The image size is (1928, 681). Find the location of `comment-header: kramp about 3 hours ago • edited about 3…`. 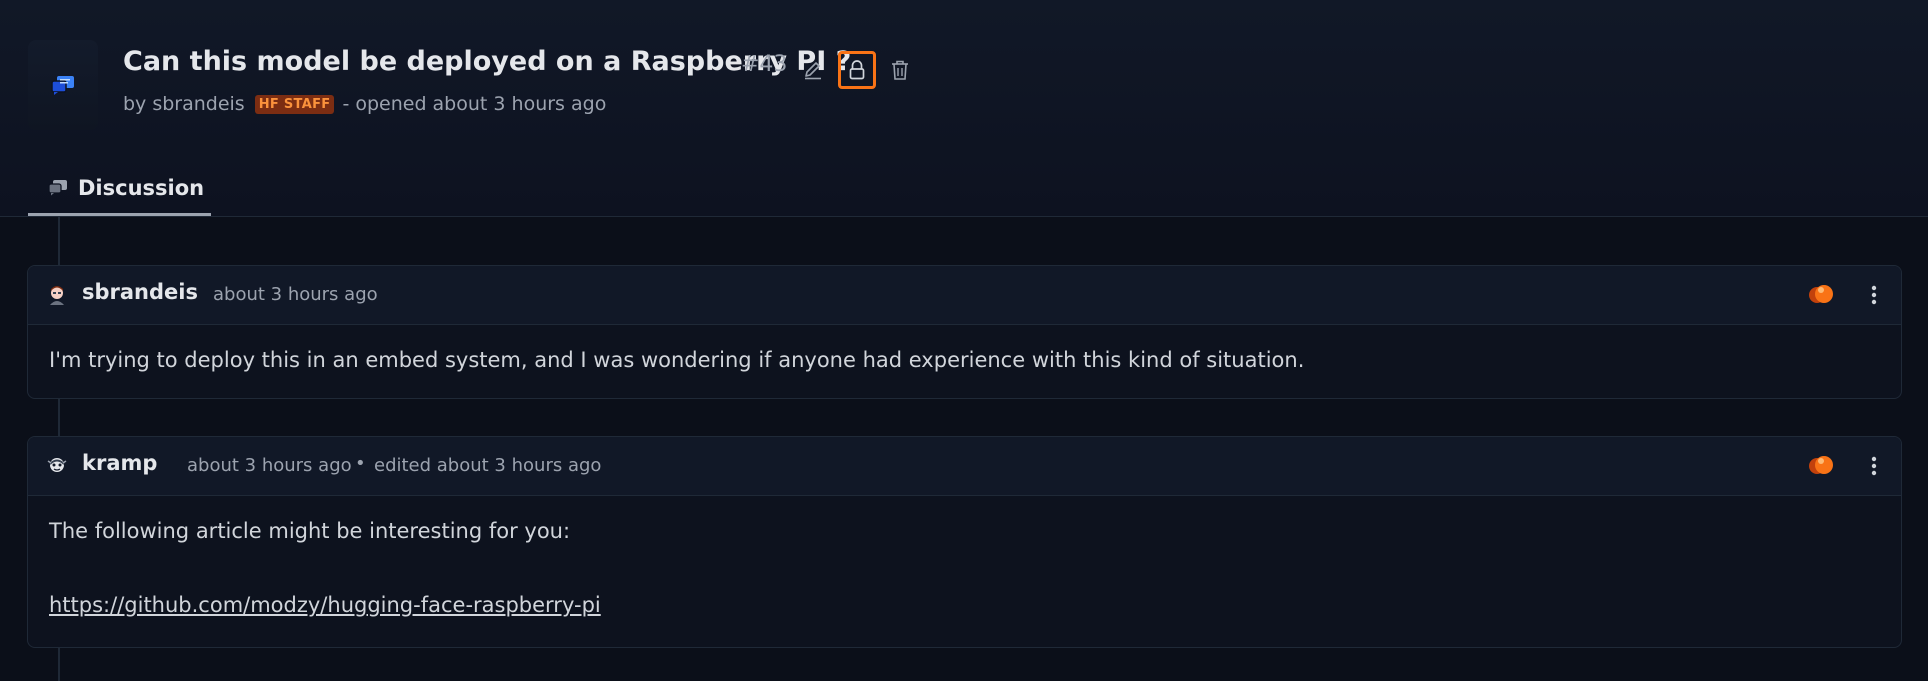

comment-header: kramp about 3 hours ago • edited about 3… is located at coordinates (964, 466).